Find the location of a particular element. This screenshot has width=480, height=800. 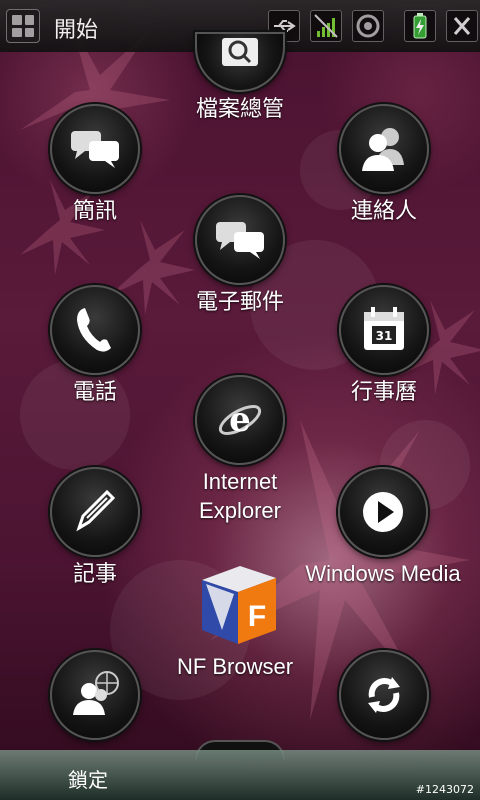

app-sync is located at coordinates (384, 696).